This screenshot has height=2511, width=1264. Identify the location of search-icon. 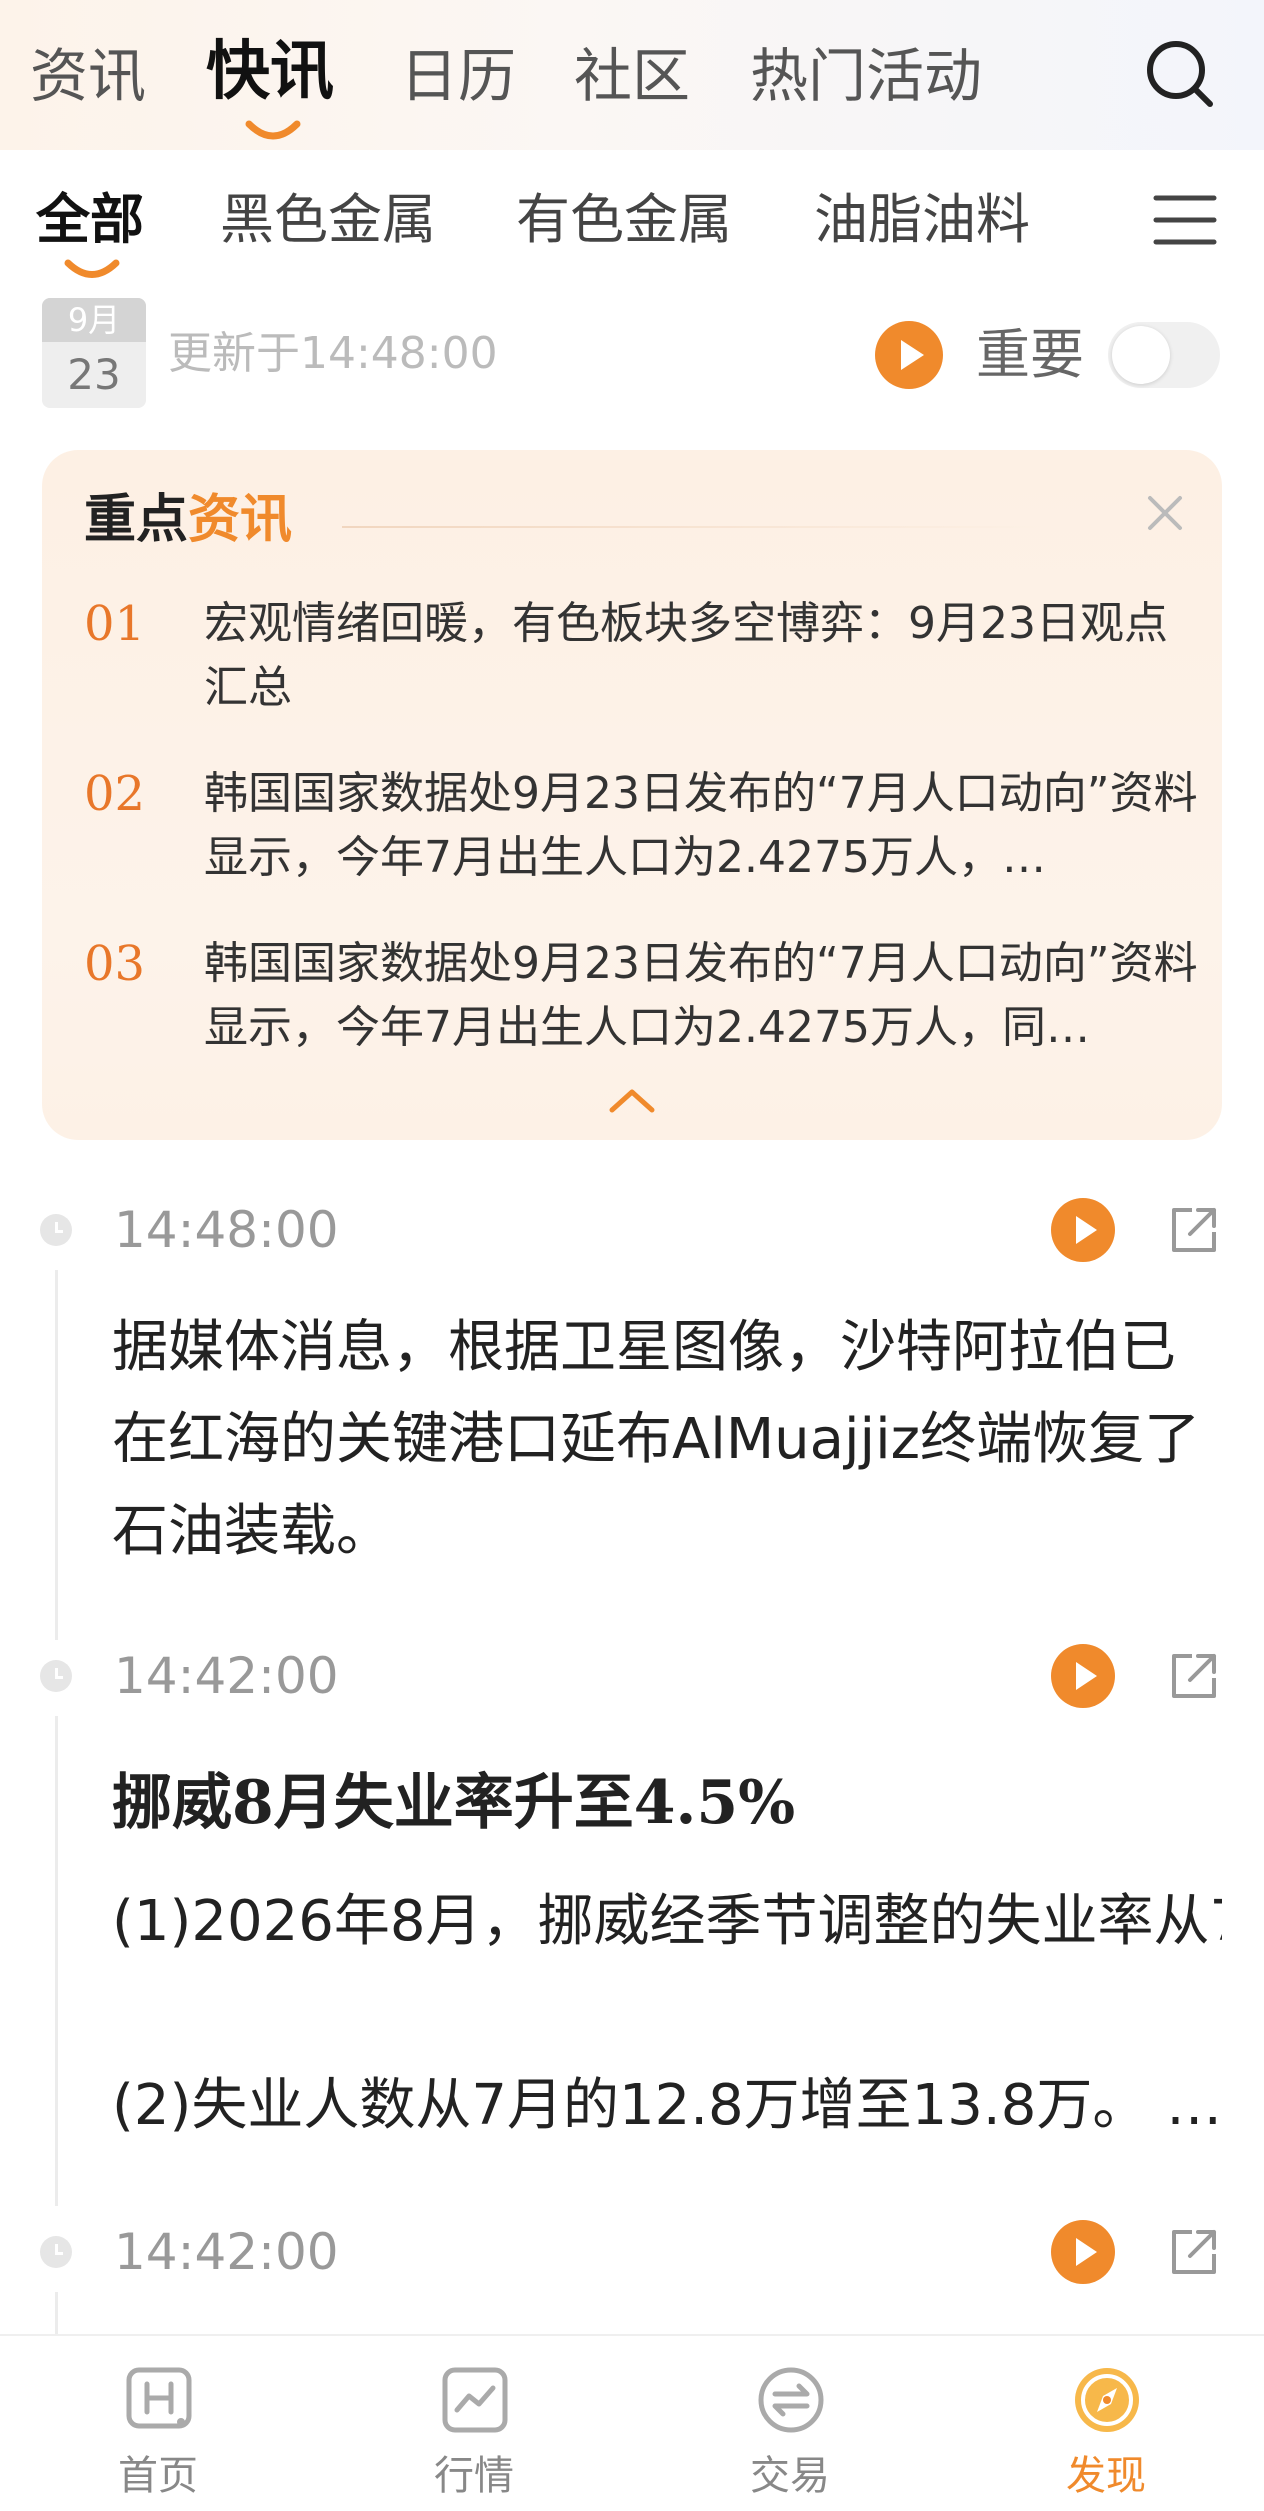
(1180, 74).